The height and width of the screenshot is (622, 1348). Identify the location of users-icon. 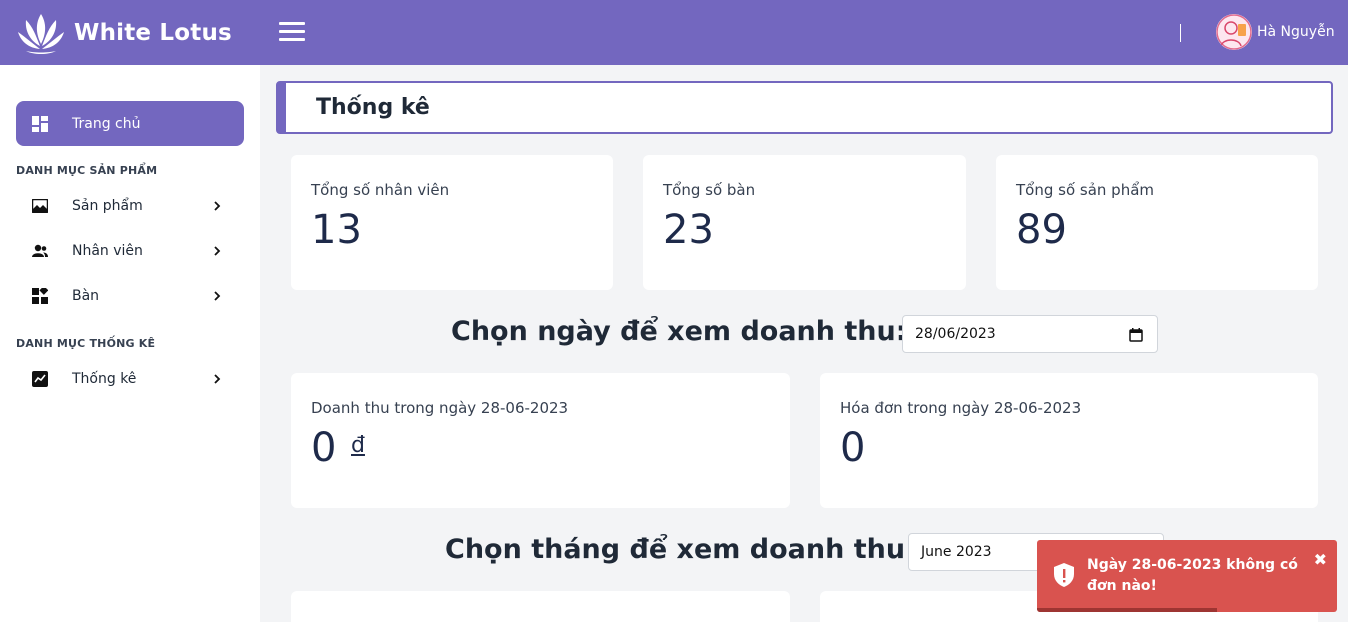
(40, 251).